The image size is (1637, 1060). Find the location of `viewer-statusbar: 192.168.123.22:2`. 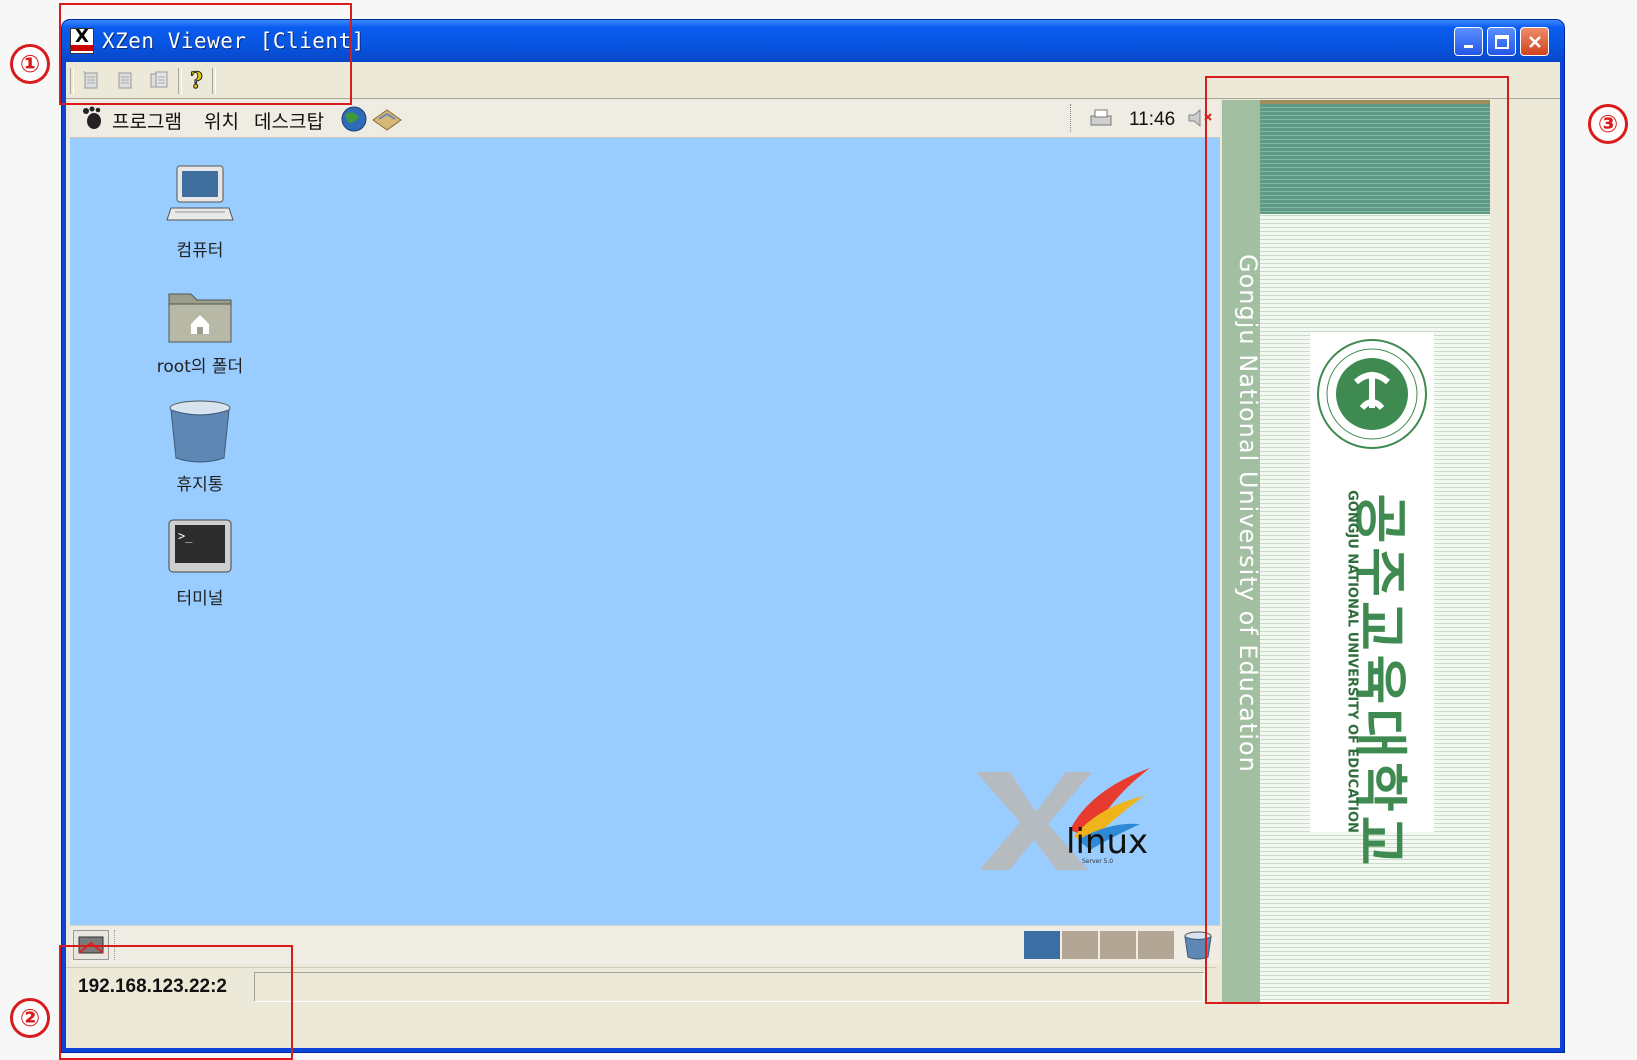

viewer-statusbar: 192.168.123.22:2 is located at coordinates (641, 987).